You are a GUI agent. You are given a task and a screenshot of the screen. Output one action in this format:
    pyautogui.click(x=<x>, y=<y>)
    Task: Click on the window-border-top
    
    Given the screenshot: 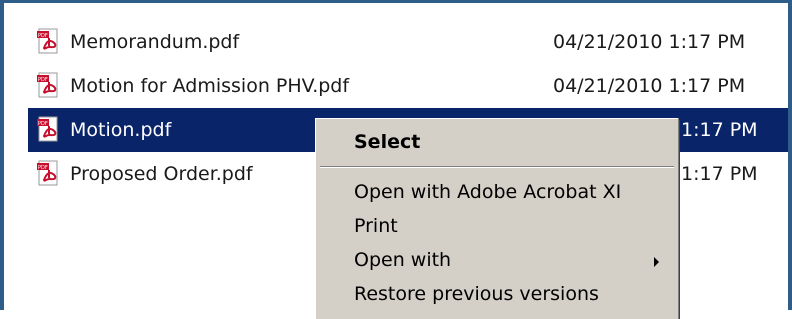 What is the action you would take?
    pyautogui.click(x=396, y=1)
    